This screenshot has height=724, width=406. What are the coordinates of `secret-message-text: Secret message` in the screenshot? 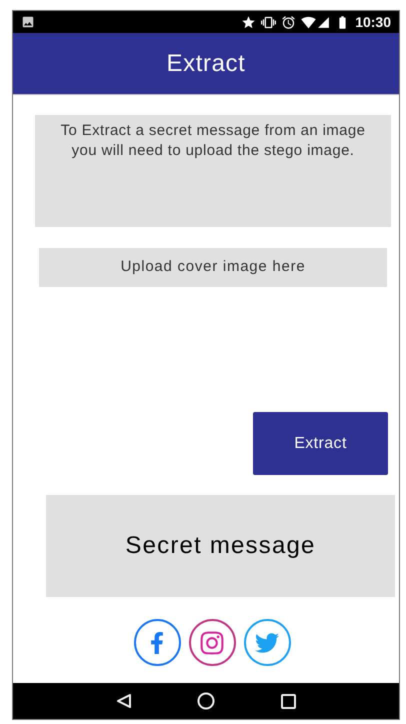 It's located at (220, 546).